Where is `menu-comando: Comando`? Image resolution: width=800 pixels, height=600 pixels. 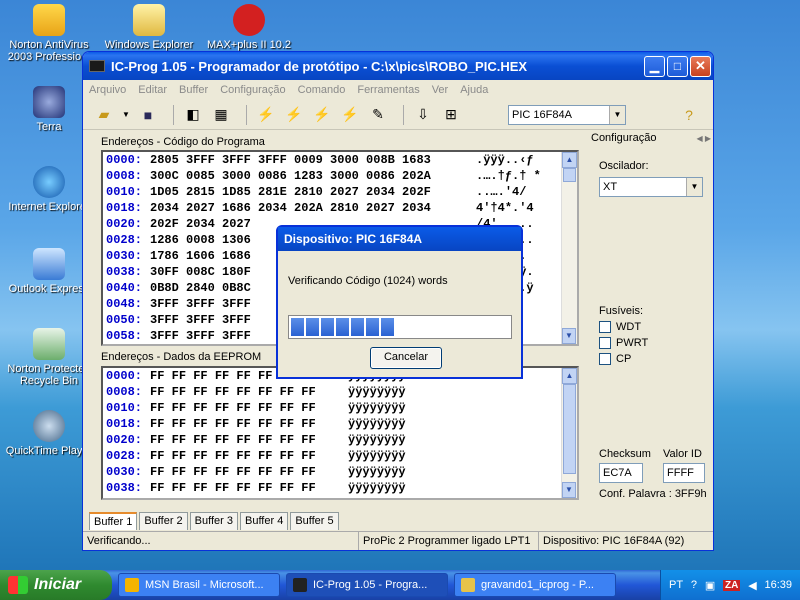 menu-comando: Comando is located at coordinates (322, 90).